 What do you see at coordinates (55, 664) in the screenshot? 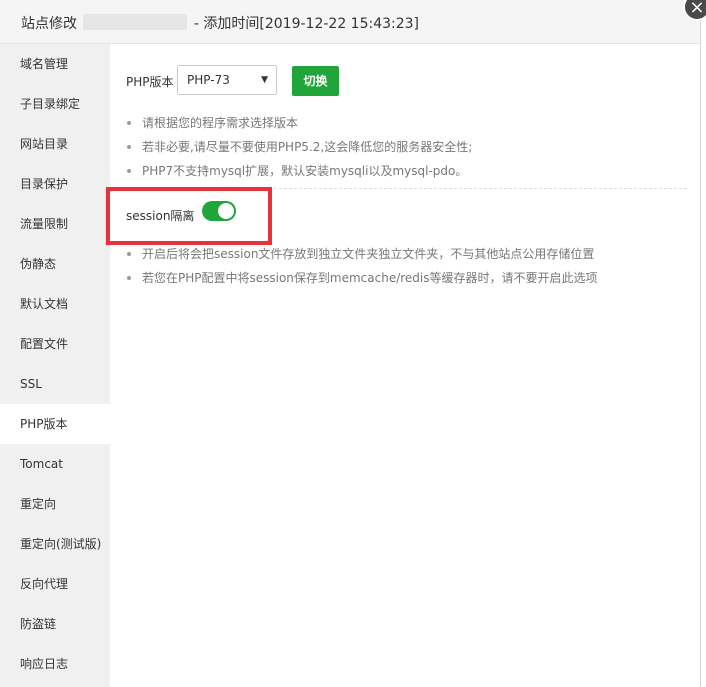
I see `sidebar-item-response-log: 响应日志` at bounding box center [55, 664].